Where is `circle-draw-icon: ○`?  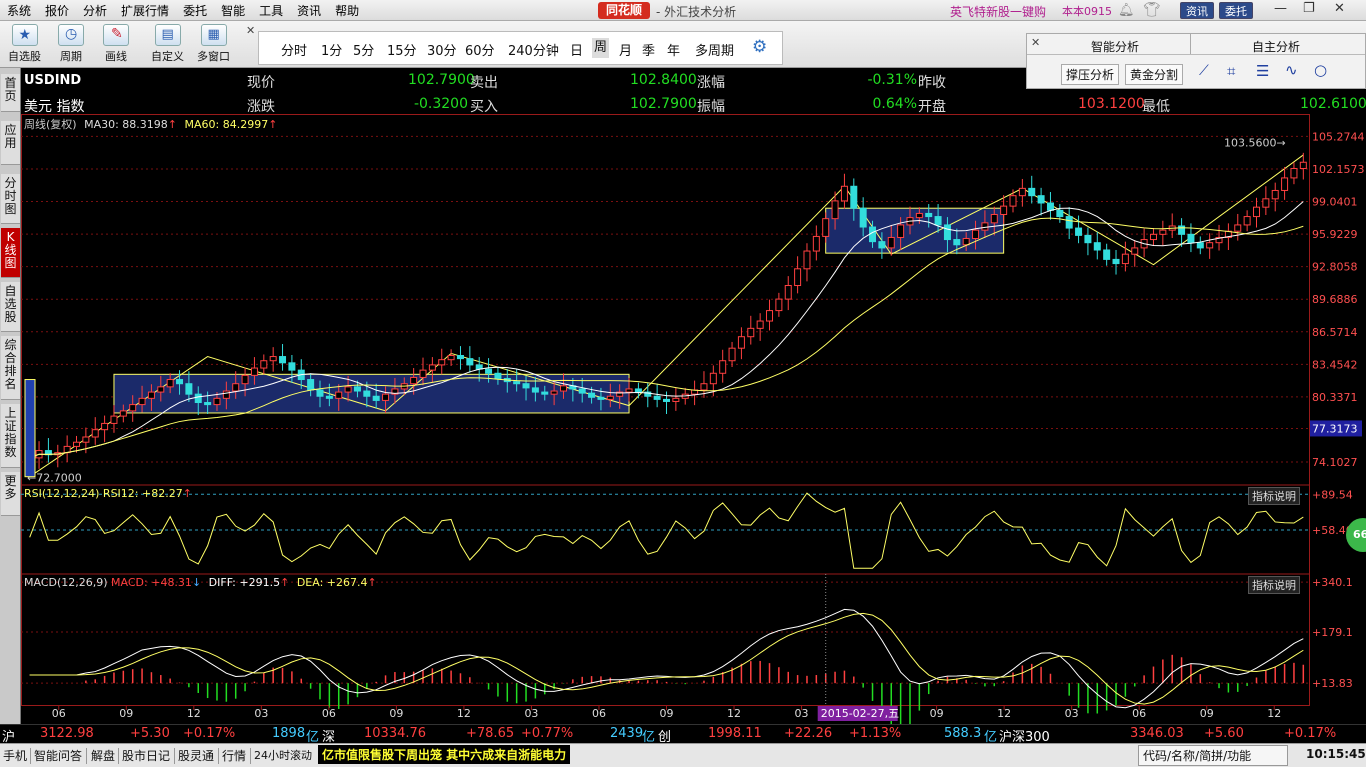
circle-draw-icon: ○ is located at coordinates (1320, 70).